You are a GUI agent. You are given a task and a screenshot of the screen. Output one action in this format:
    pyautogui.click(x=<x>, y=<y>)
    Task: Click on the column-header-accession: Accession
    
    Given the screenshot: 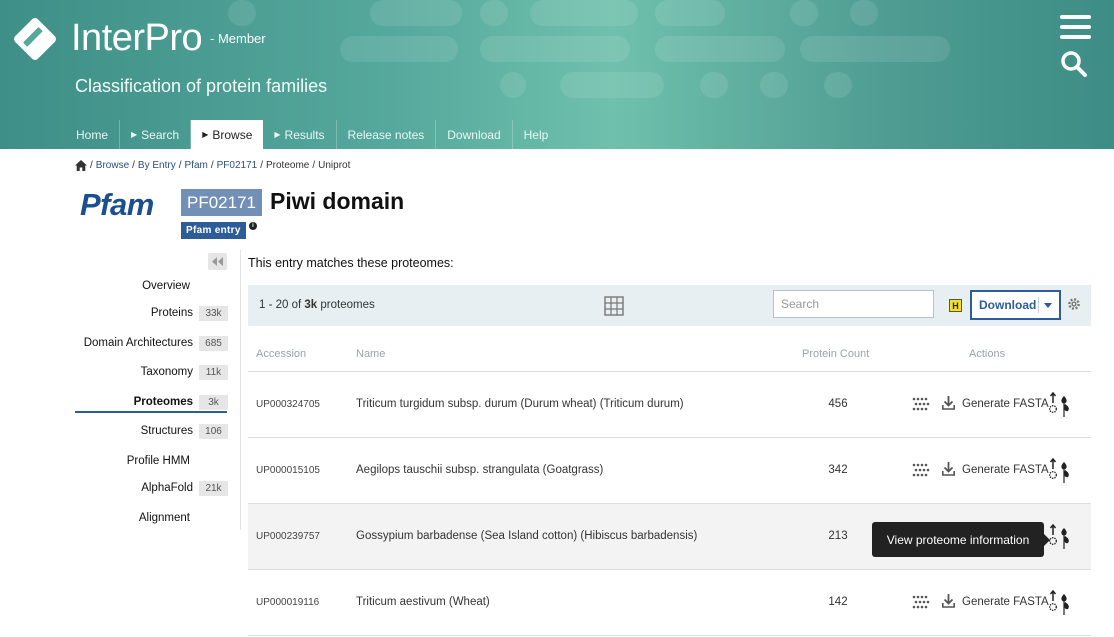 What is the action you would take?
    pyautogui.click(x=281, y=354)
    